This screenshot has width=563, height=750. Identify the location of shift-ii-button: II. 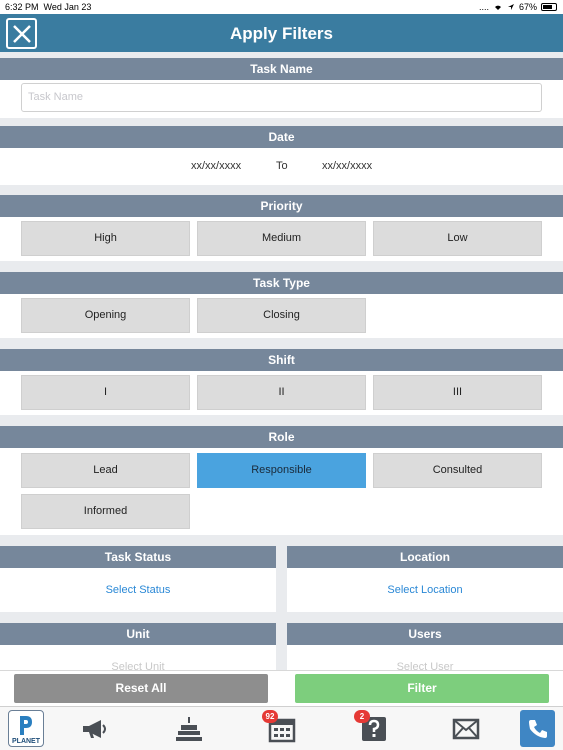
(281, 392).